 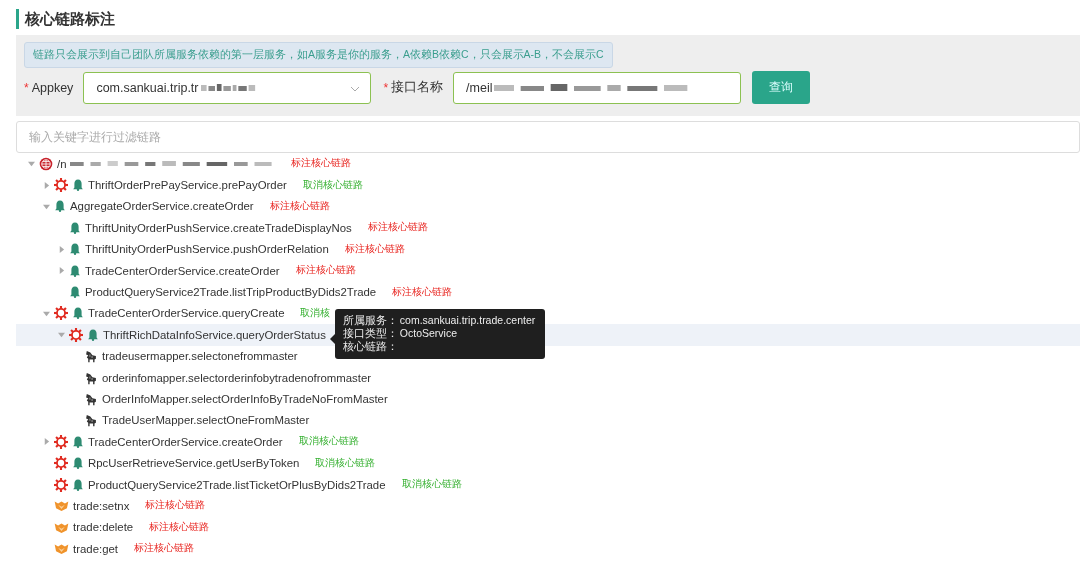 I want to click on tree-node-label: TradeCenterOrderService.queryCreate, so click(x=186, y=313).